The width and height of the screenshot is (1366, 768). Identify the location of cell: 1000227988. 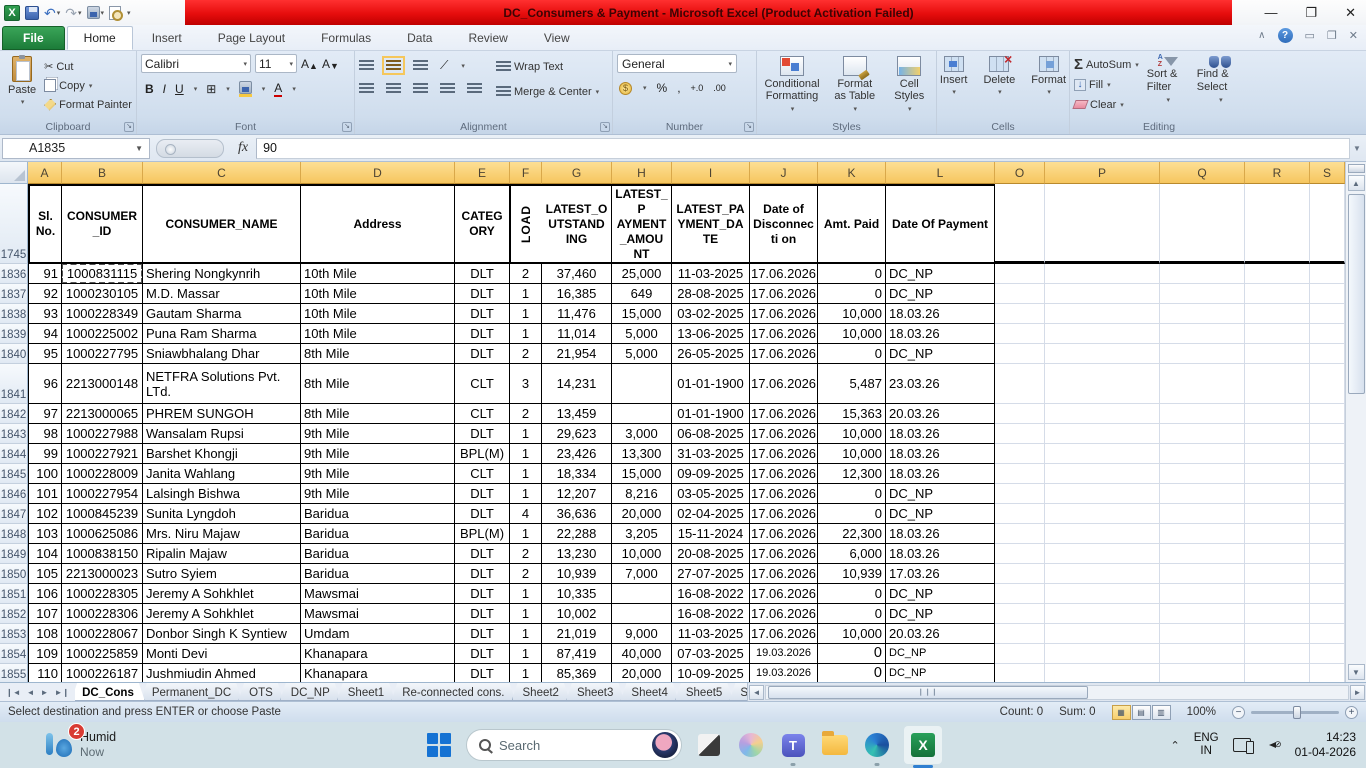
(102, 434).